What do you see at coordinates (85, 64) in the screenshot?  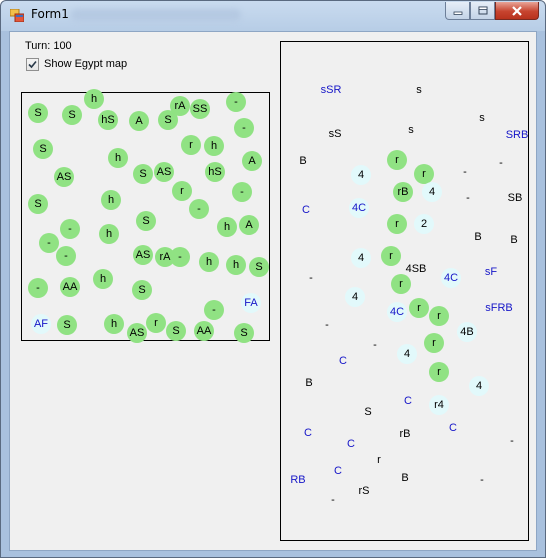 I see `show-map-label: Show Egypt map` at bounding box center [85, 64].